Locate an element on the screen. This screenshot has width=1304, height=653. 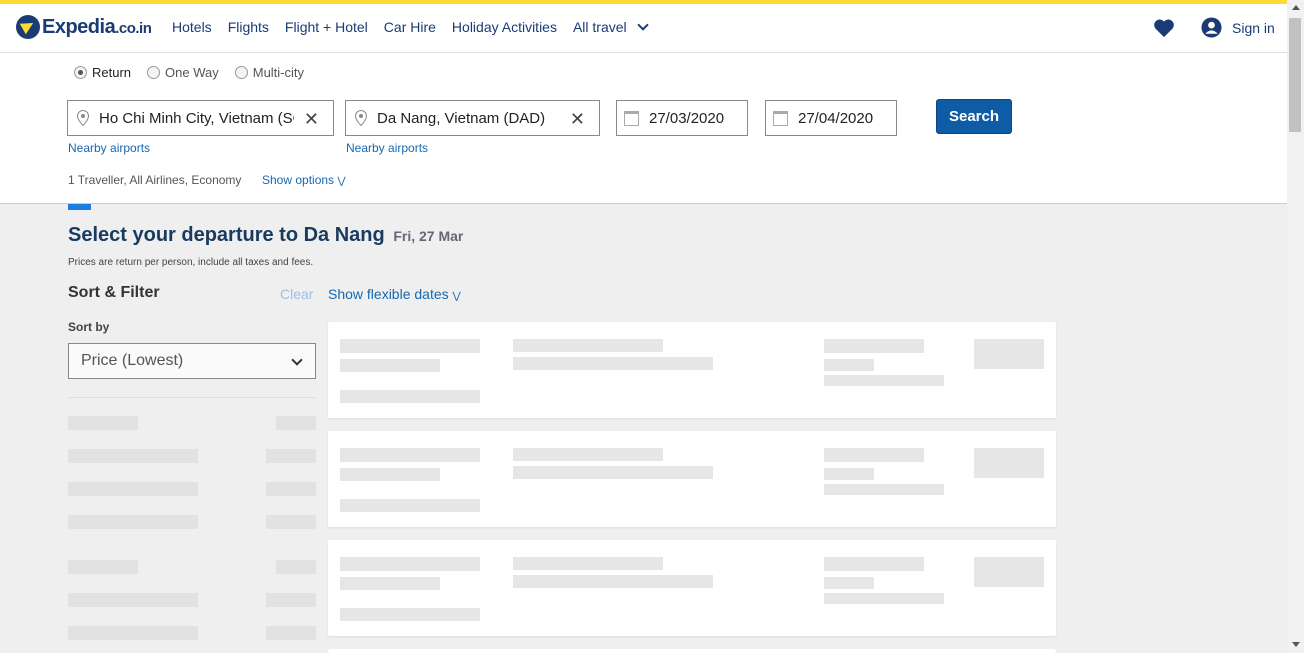
destination-input: Da Nang, Vietnam (DAD) ✕ is located at coordinates (472, 118).